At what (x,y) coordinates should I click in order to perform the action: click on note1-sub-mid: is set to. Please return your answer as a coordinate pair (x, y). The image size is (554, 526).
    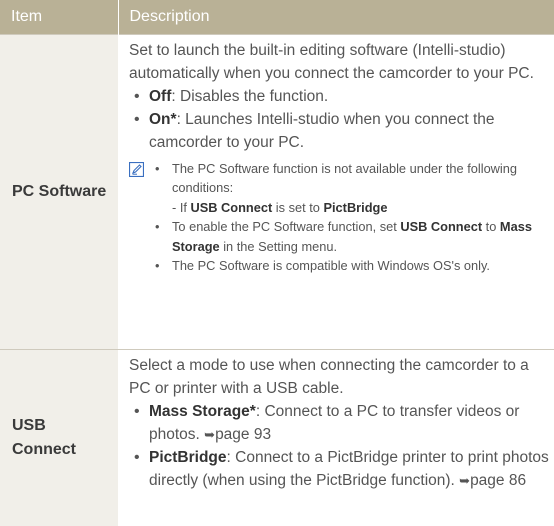
    Looking at the image, I should click on (298, 207).